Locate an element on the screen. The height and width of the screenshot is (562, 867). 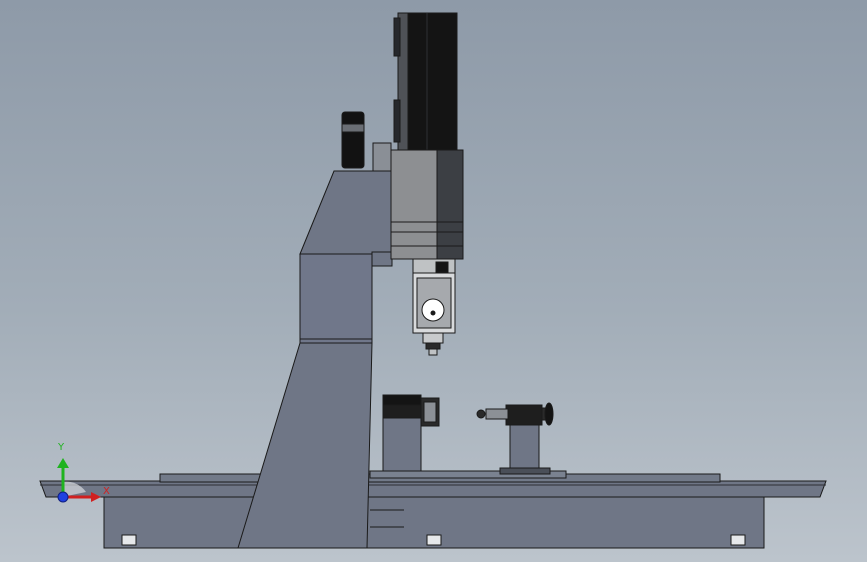
base-cabinet is located at coordinates (434, 522).